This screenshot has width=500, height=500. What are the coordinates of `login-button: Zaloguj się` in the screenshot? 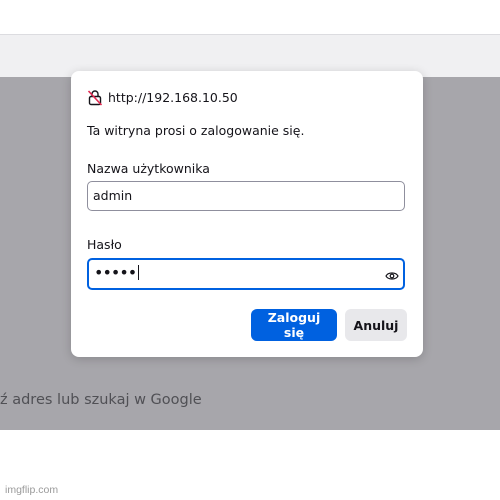 It's located at (294, 325).